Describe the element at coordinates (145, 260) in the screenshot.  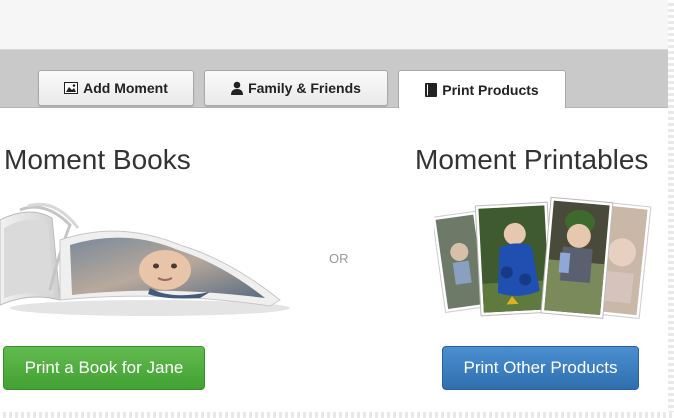
I see `photo-book-image` at that location.